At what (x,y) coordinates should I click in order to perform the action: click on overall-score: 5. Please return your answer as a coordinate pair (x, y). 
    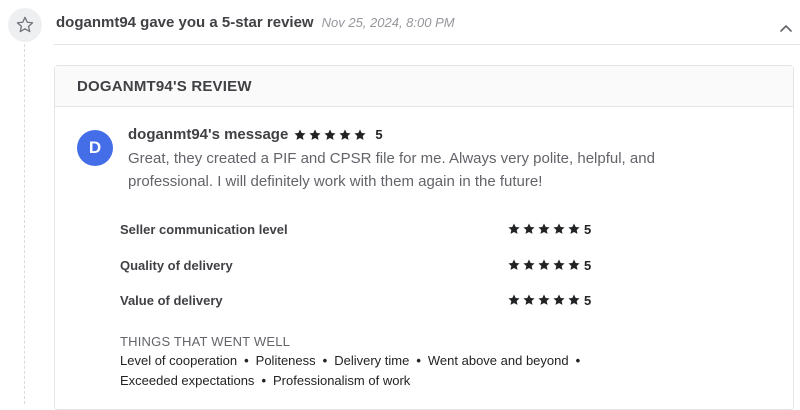
    Looking at the image, I should click on (379, 134).